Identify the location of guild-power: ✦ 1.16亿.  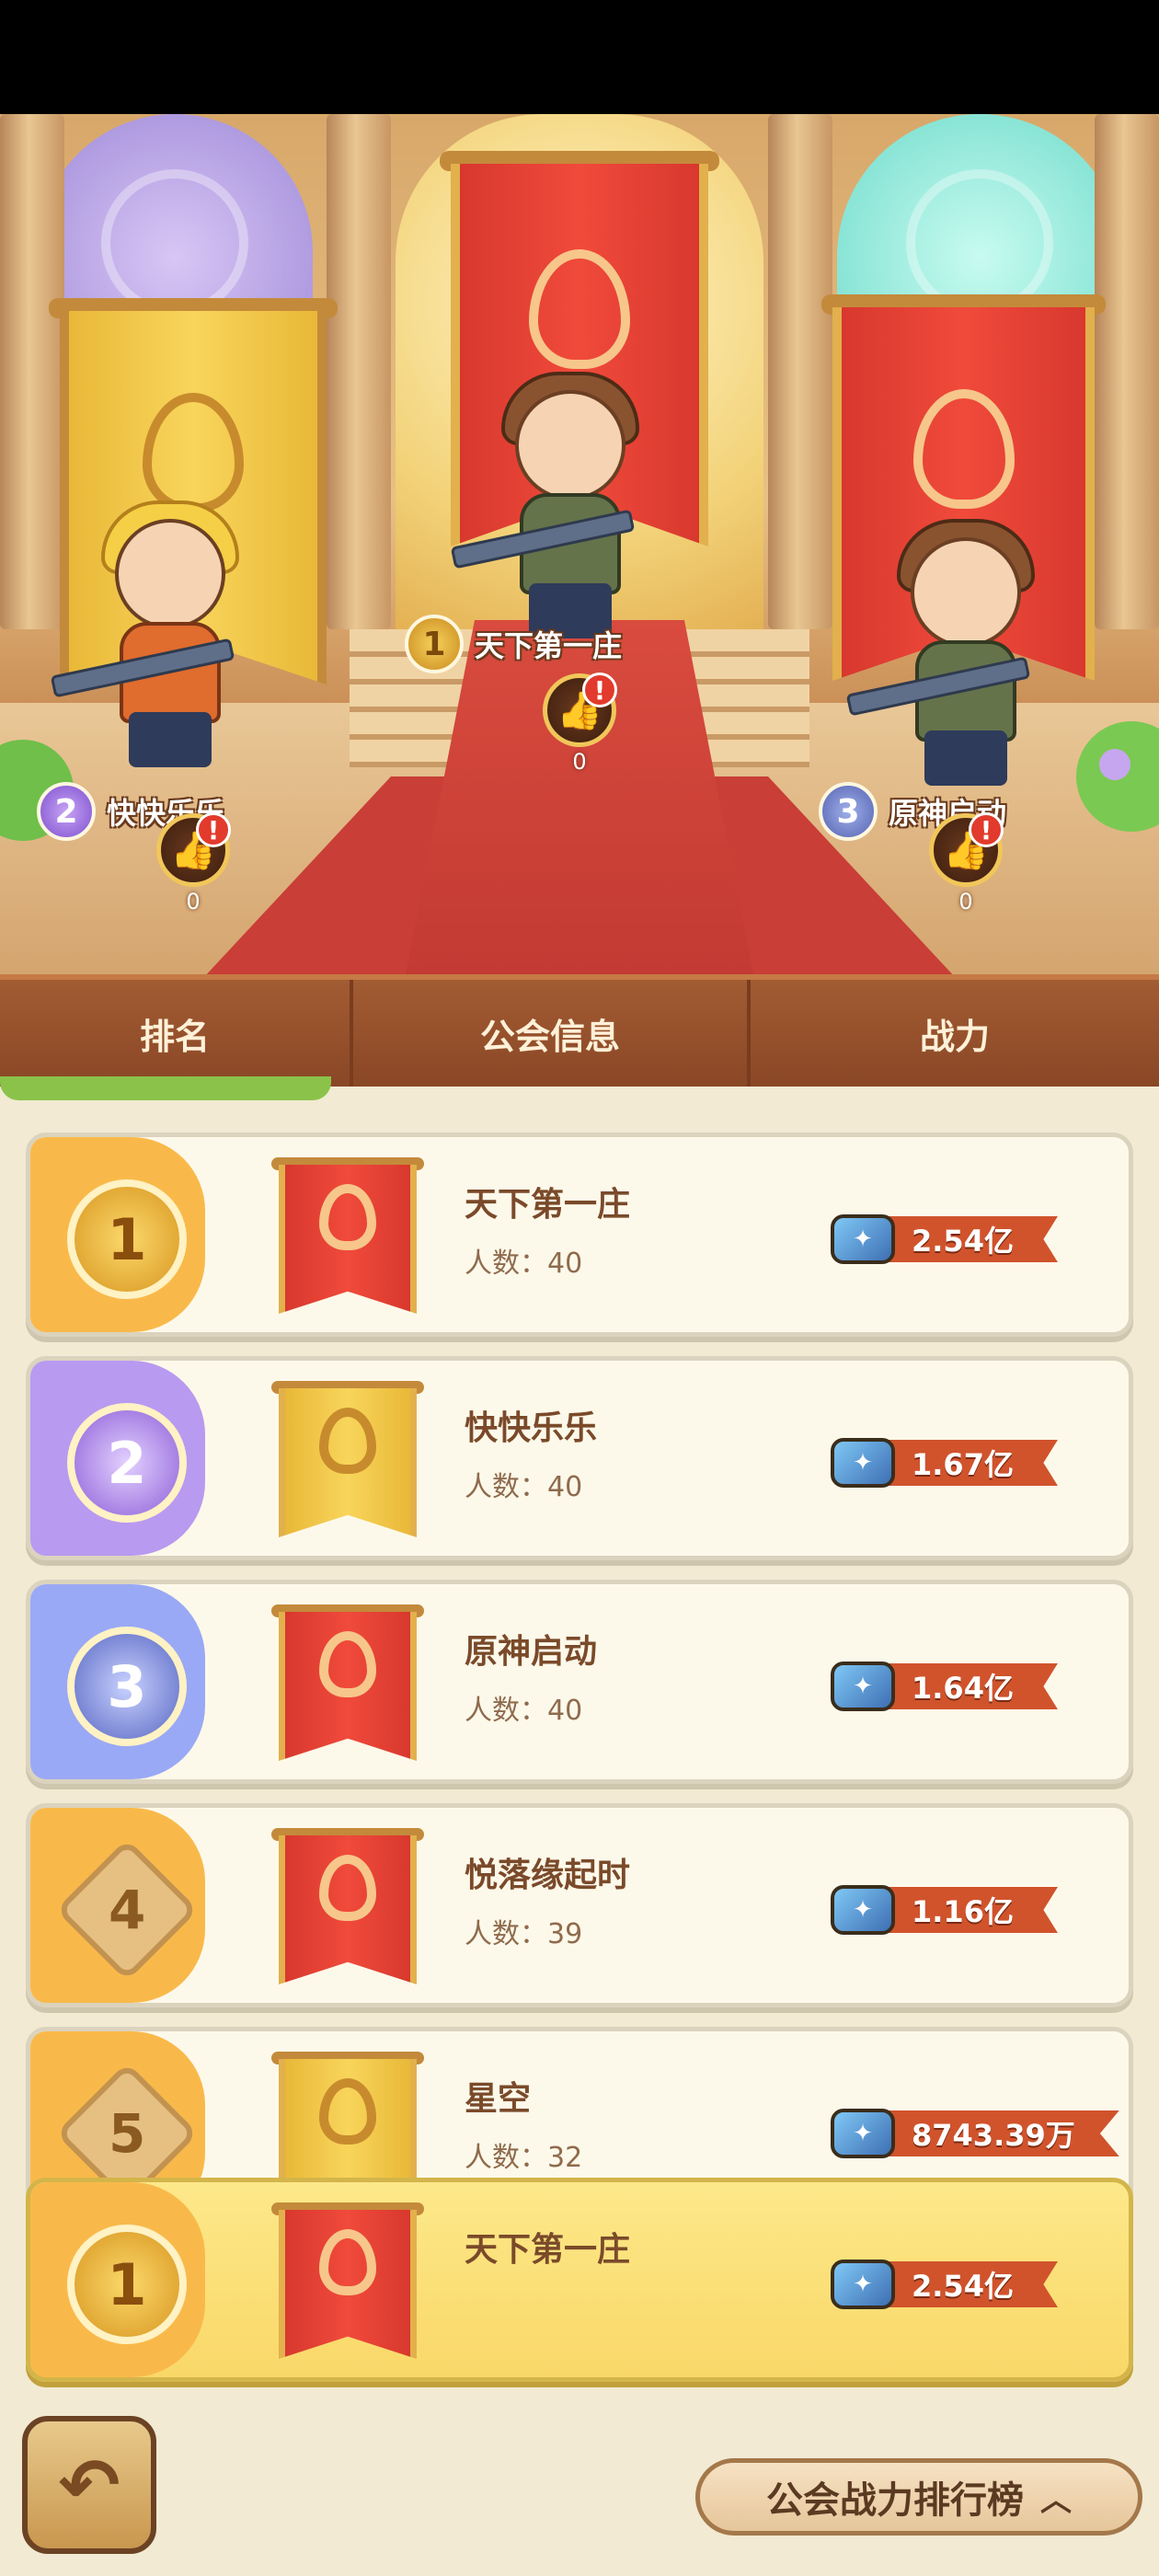
(944, 1910).